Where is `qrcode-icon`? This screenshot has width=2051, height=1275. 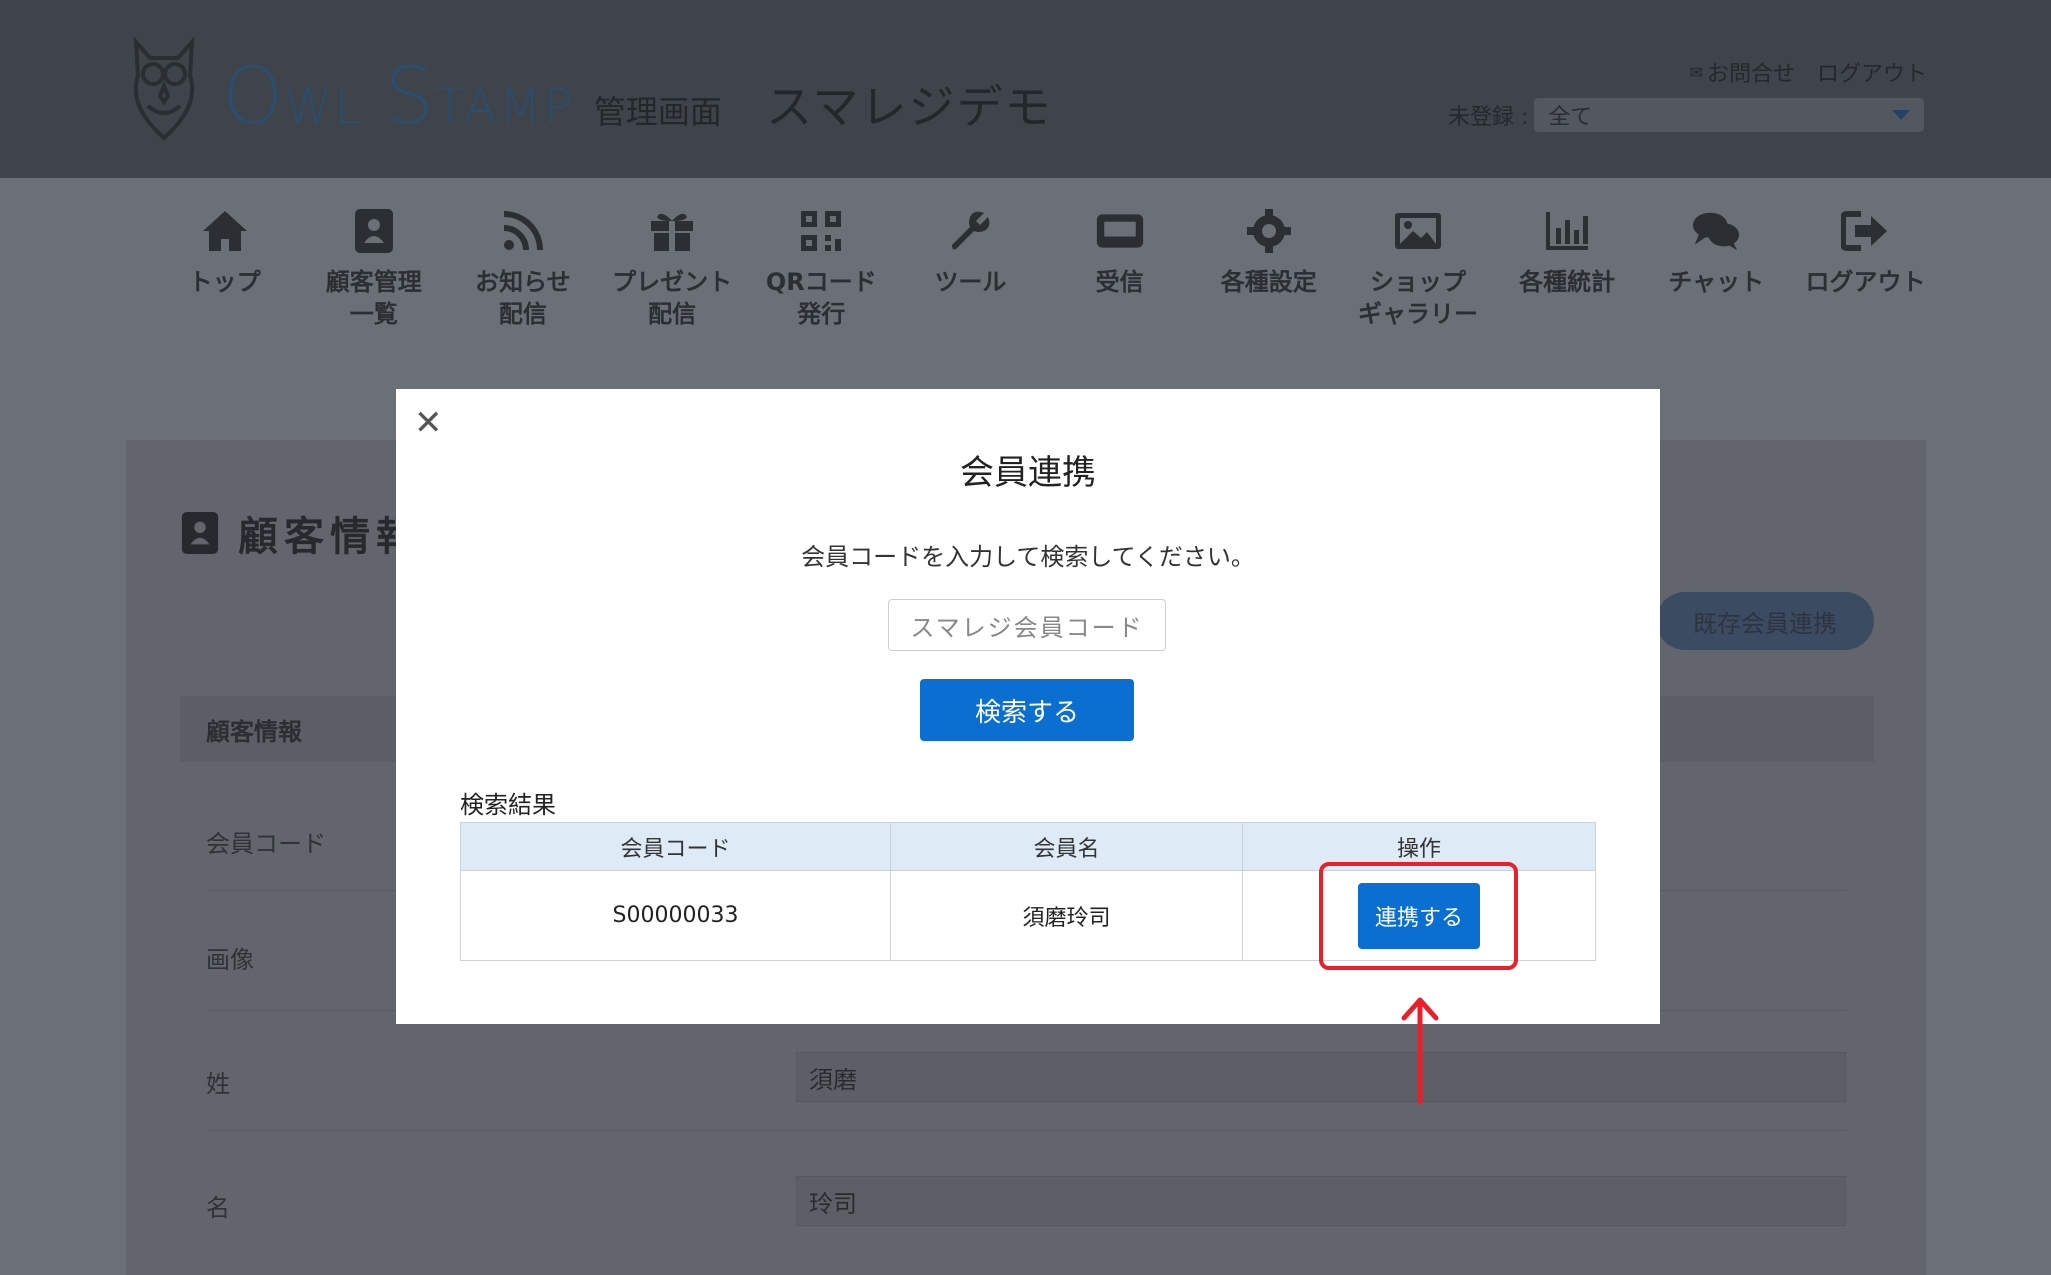 qrcode-icon is located at coordinates (821, 231).